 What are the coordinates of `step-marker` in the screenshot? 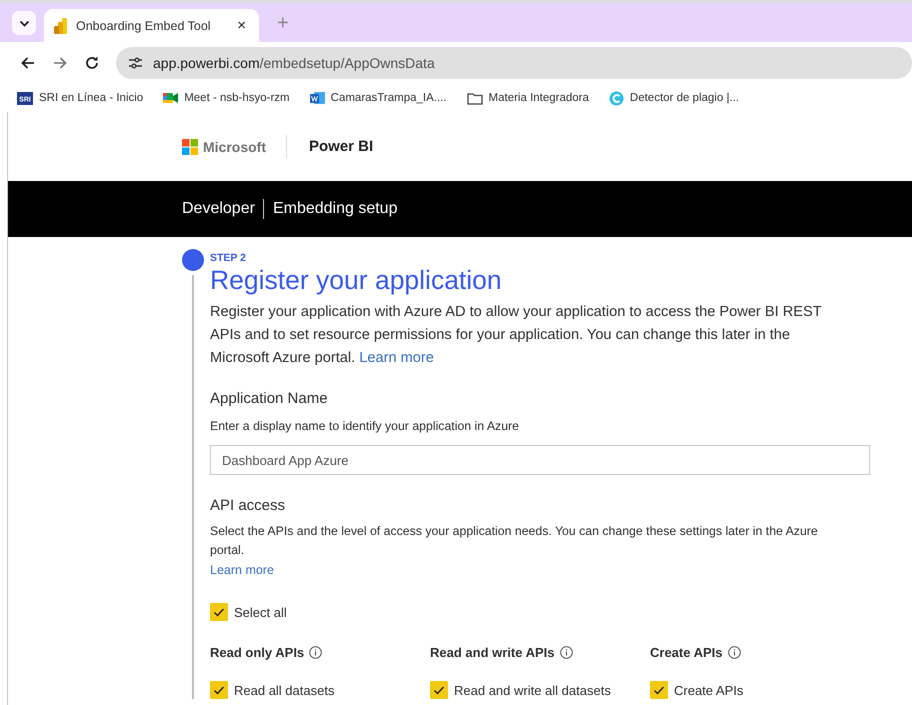 It's located at (193, 260).